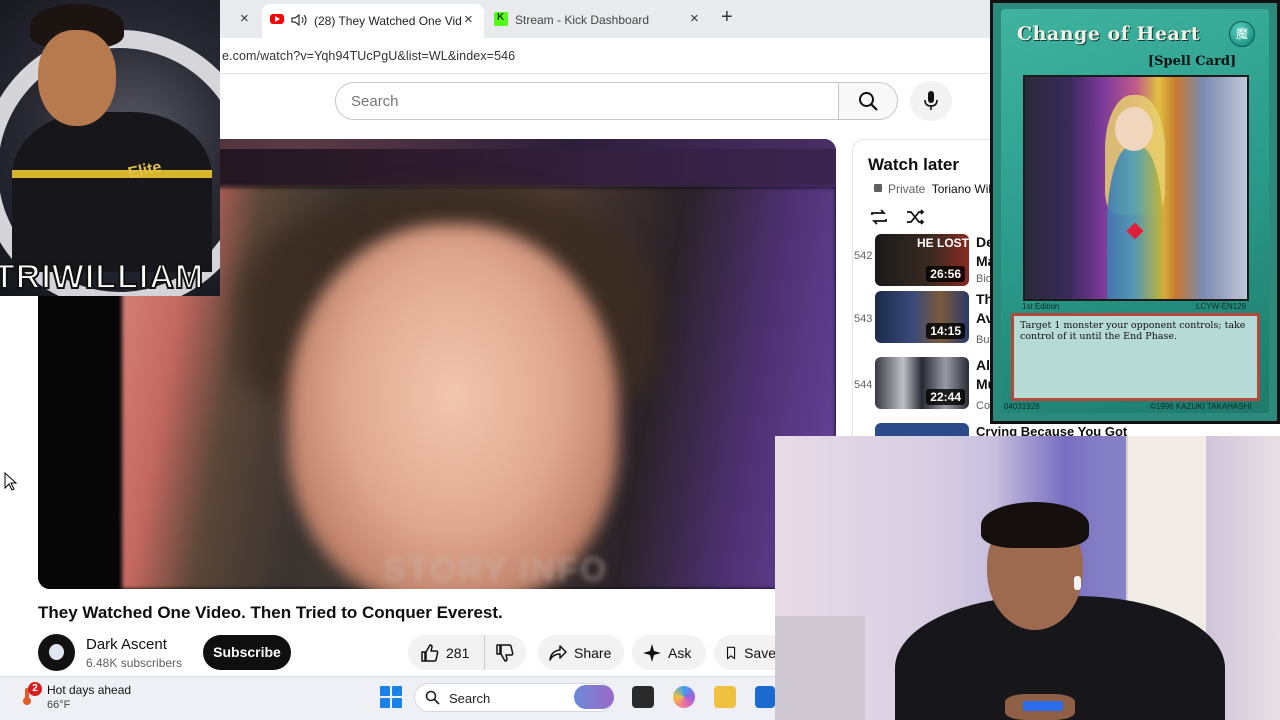  I want to click on card-art-face, so click(1134, 129).